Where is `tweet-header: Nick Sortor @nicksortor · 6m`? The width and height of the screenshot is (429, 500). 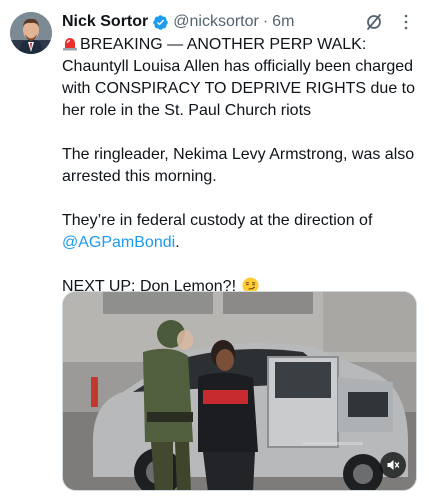
tweet-header: Nick Sortor @nicksortor · 6m is located at coordinates (242, 22).